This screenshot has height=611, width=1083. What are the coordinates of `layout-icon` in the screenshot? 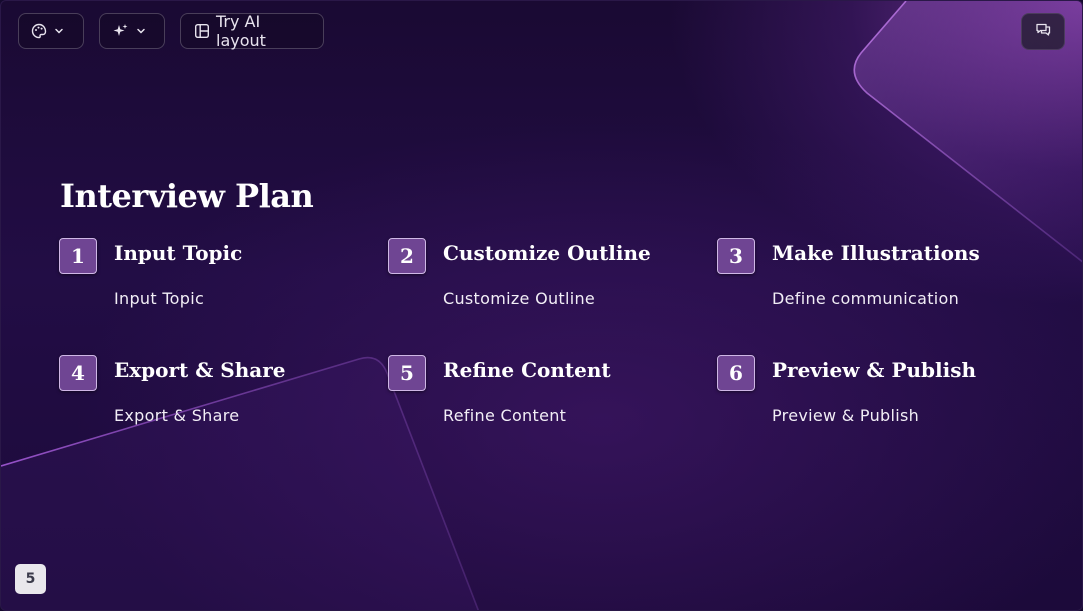 It's located at (202, 31).